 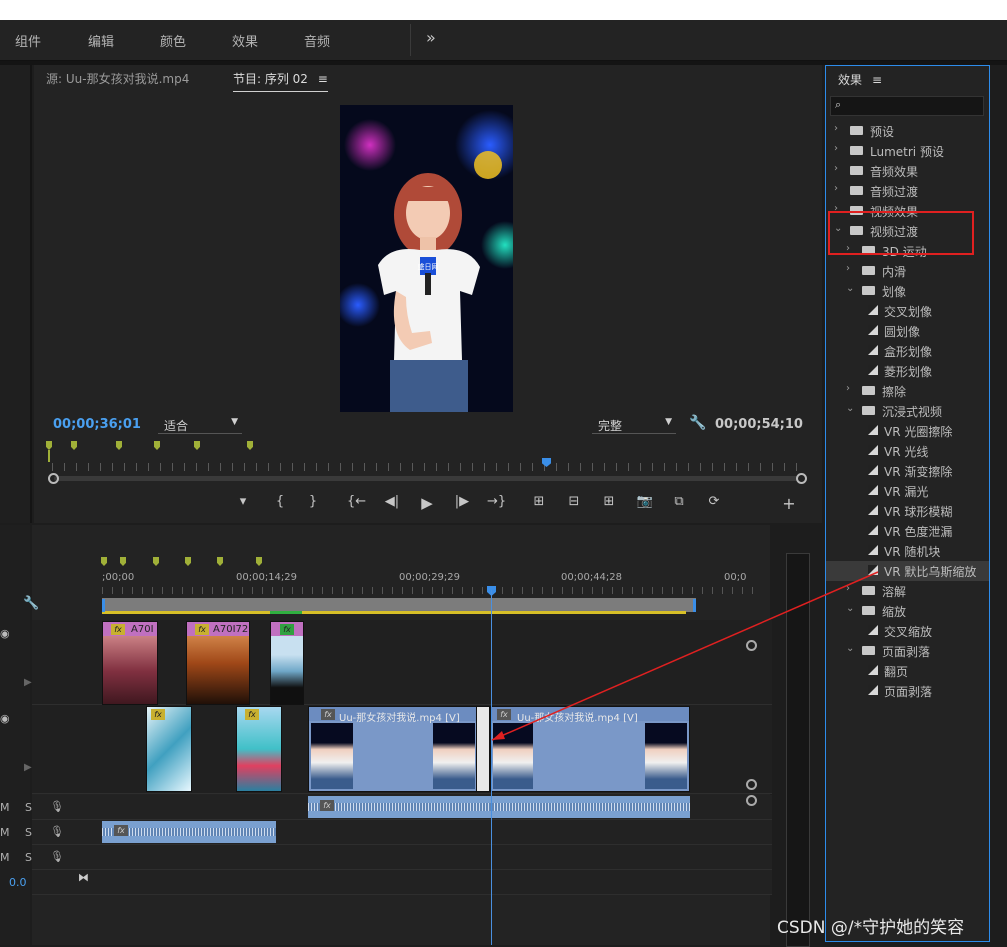 I want to click on watermark-text: CSDN @/*守护她的笑容, so click(x=871, y=928).